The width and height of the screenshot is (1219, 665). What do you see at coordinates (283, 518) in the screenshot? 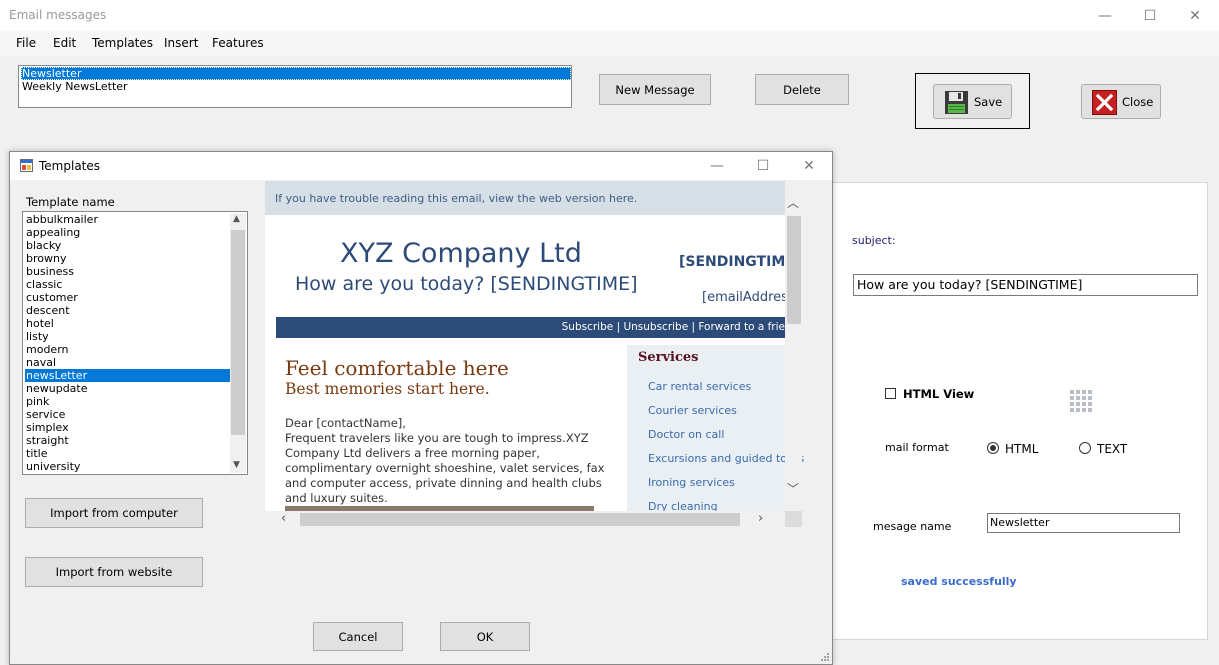
I see `chevron-left-icon: ‹` at bounding box center [283, 518].